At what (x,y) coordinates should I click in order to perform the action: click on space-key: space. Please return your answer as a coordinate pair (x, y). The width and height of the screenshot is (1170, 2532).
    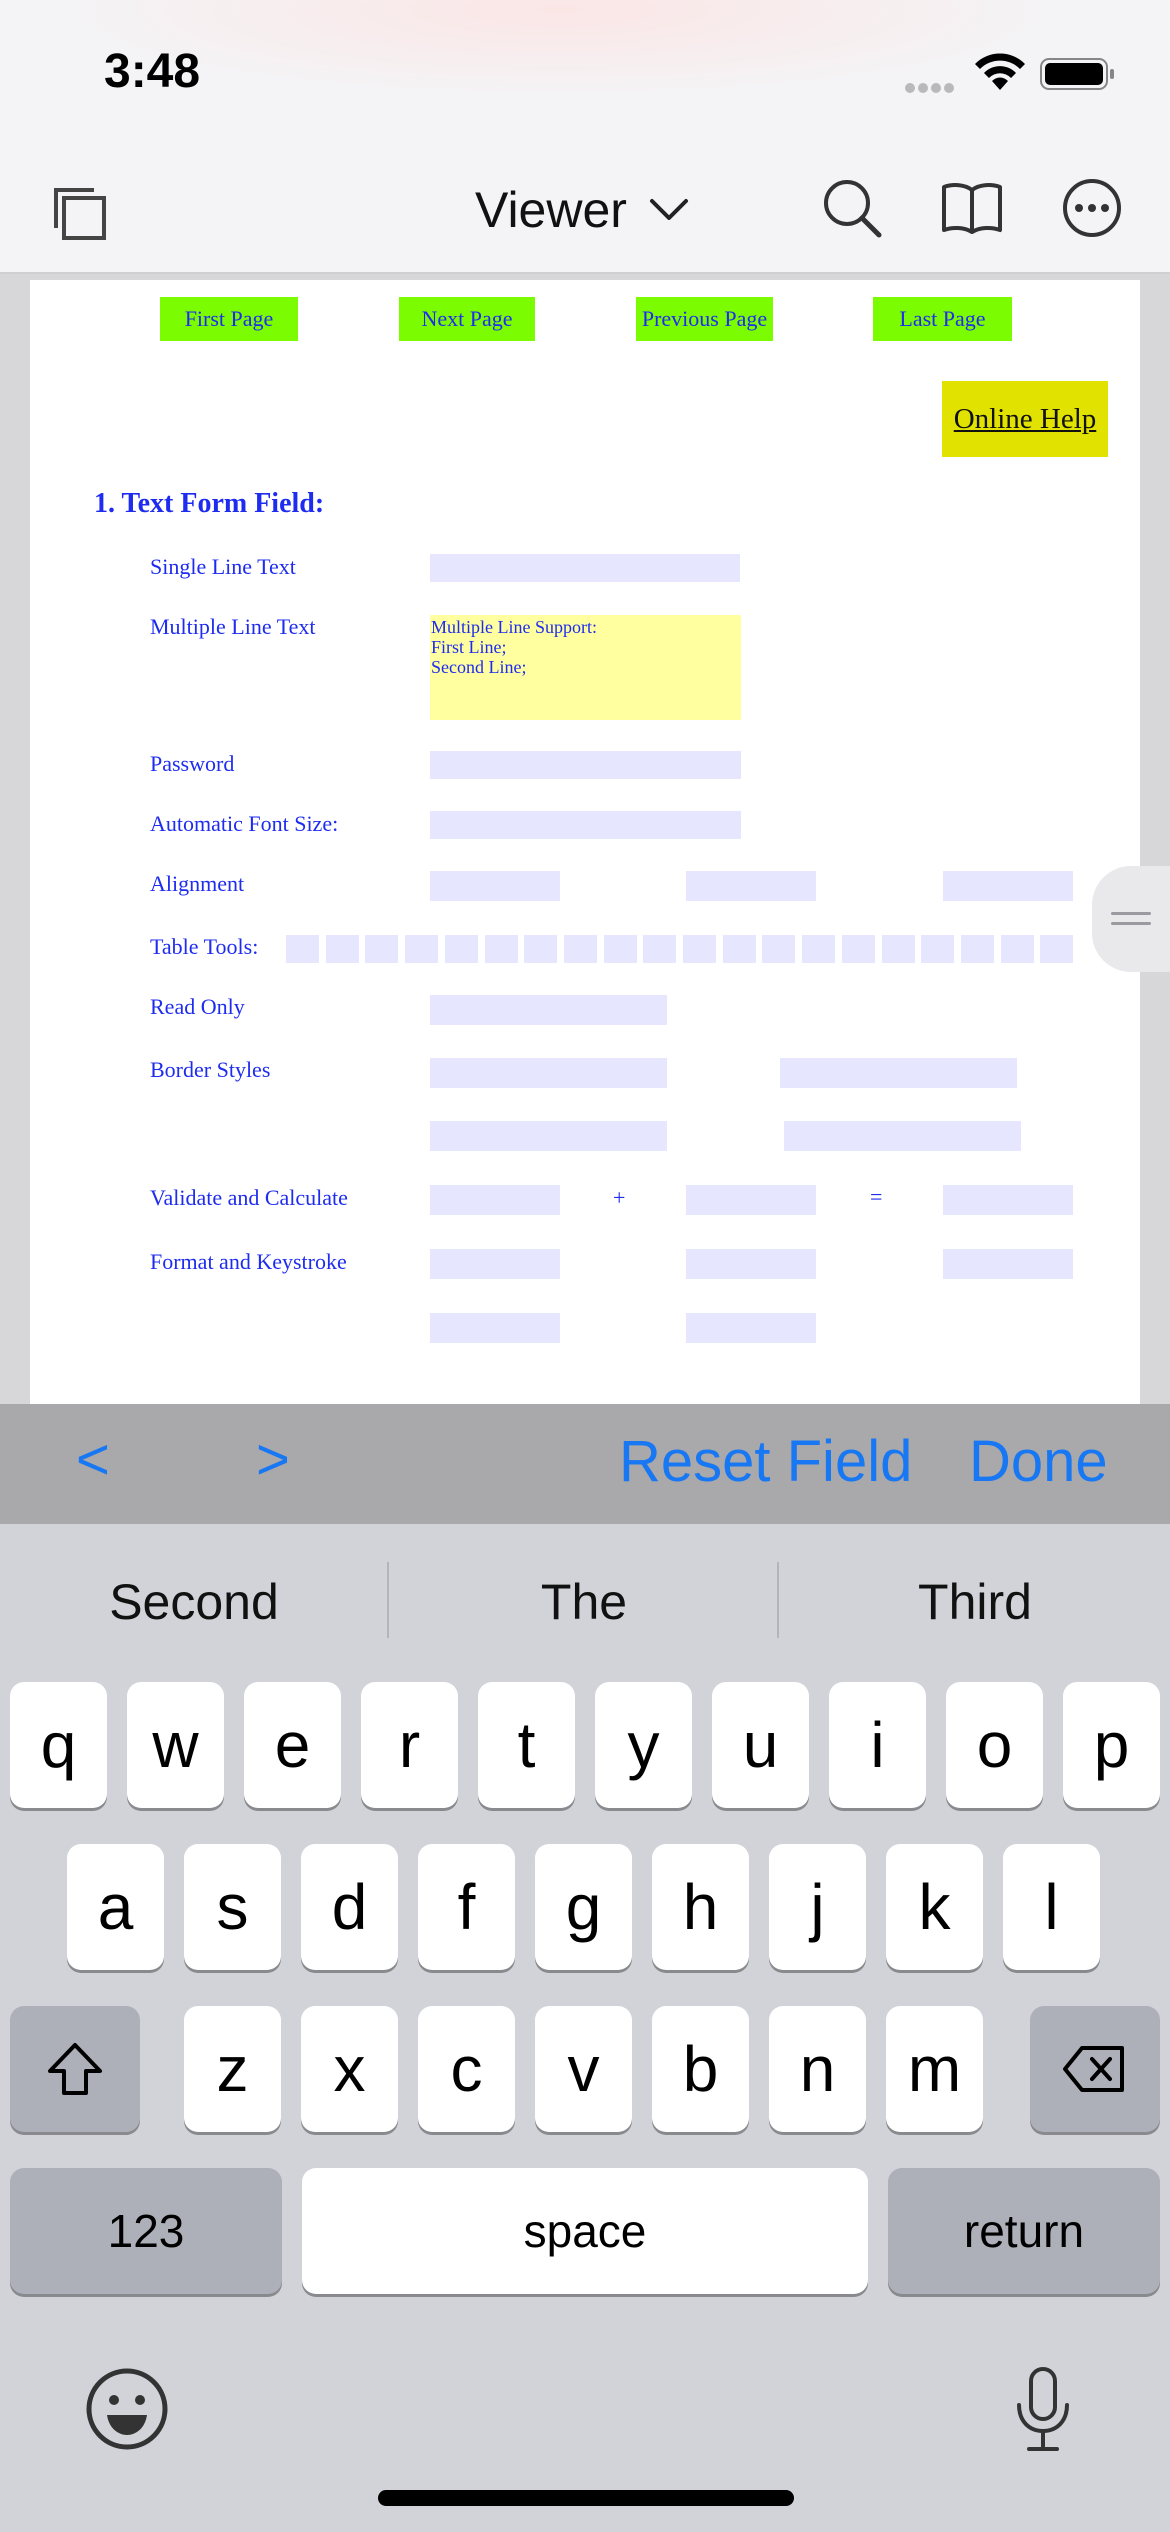
    Looking at the image, I should click on (585, 2231).